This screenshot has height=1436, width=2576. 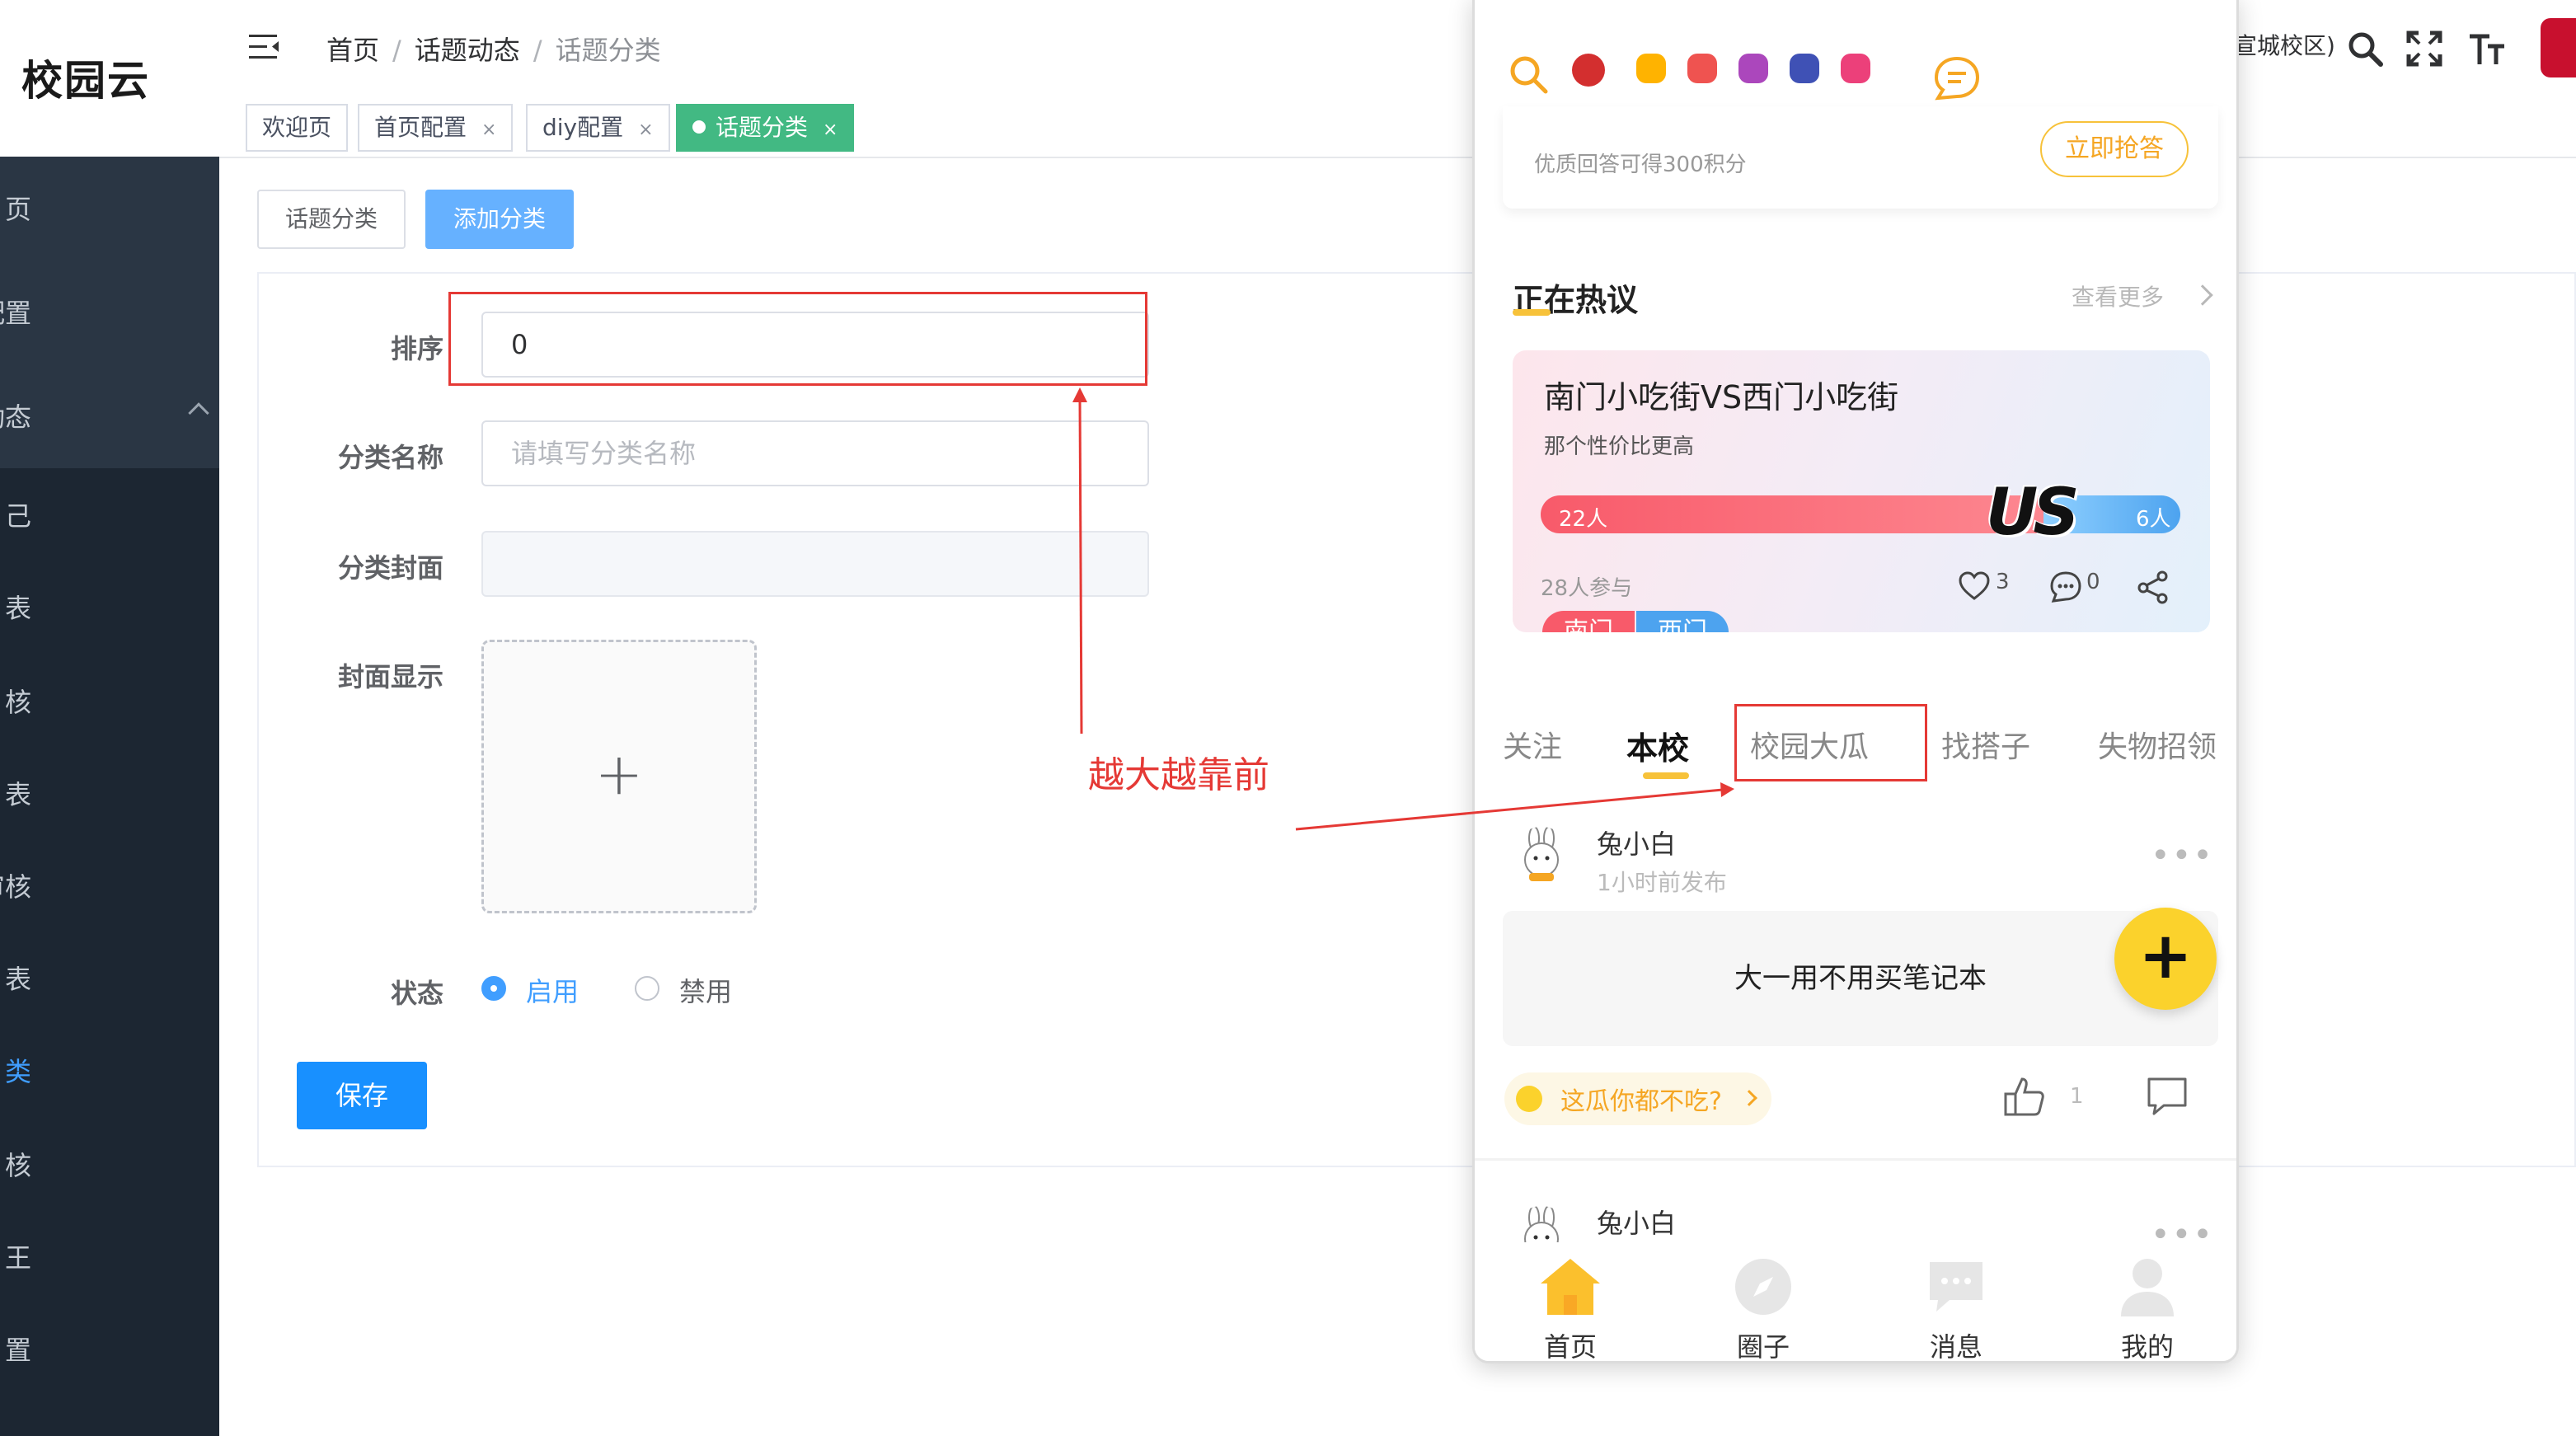 I want to click on sidebar-item: 王, so click(x=110, y=1258).